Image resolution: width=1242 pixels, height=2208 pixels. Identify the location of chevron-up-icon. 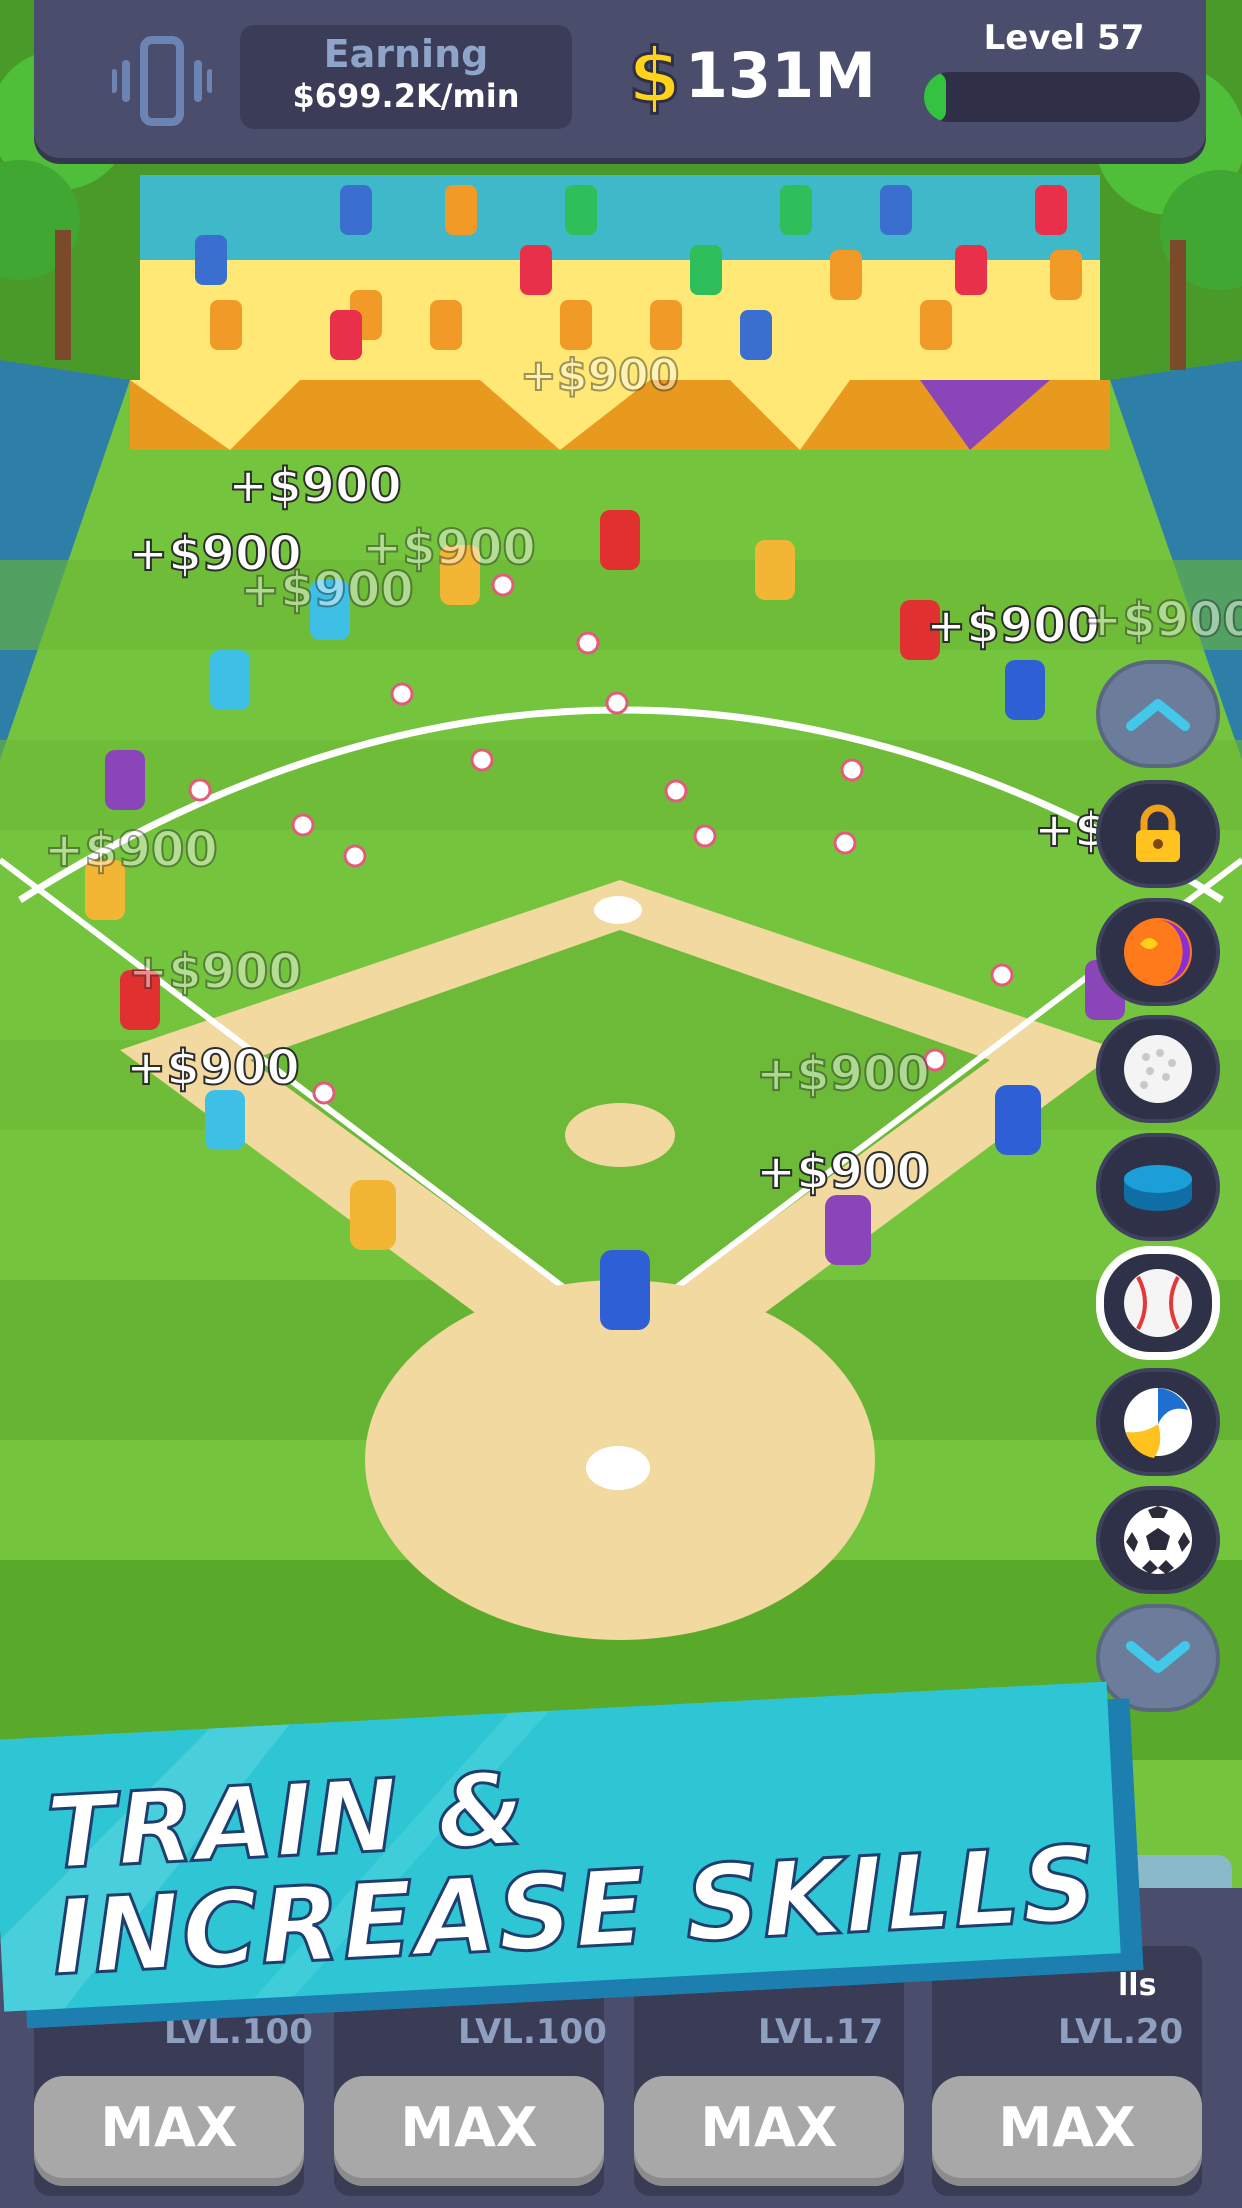
(1158, 715).